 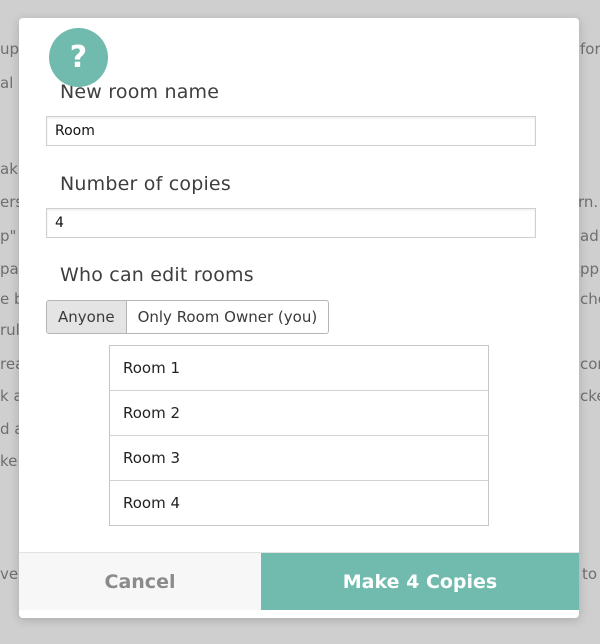 What do you see at coordinates (8, 236) in the screenshot?
I see `background-text-fragment: p"` at bounding box center [8, 236].